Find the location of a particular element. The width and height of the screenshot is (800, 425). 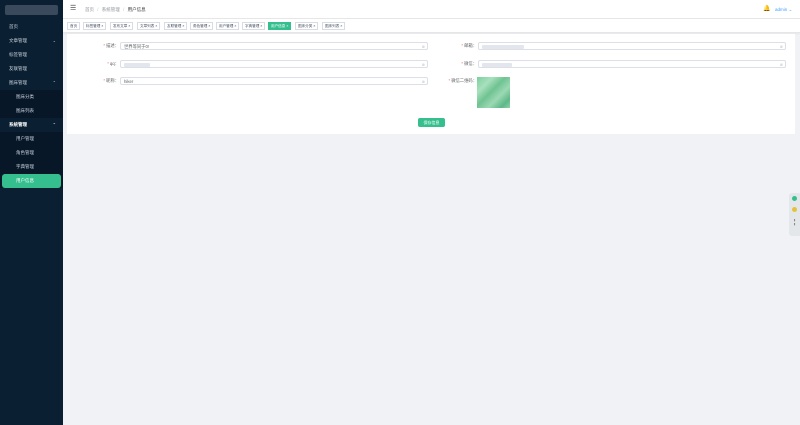

tag-label: 角色管理 is located at coordinates (200, 26).